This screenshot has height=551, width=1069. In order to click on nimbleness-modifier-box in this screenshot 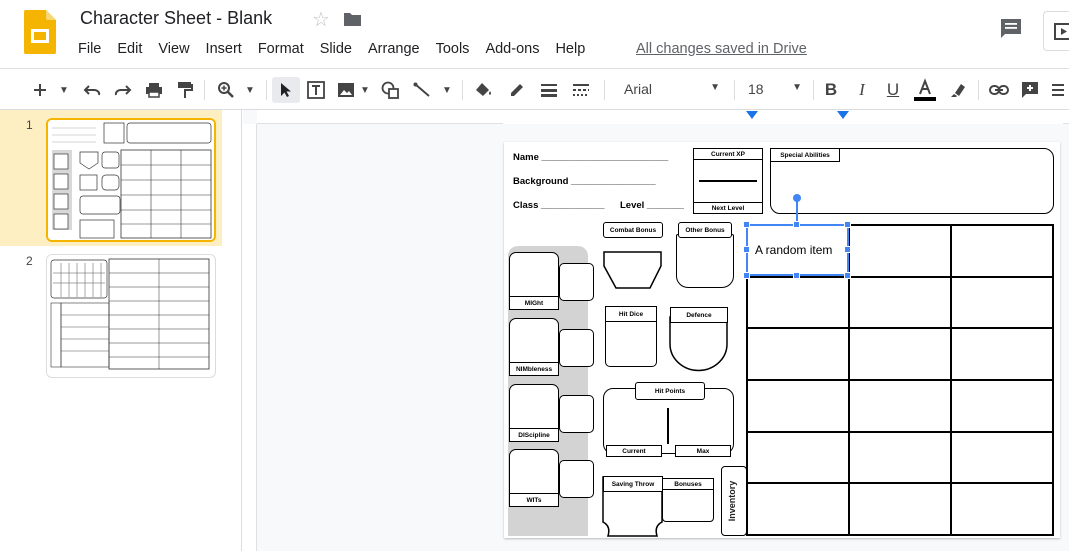, I will do `click(576, 348)`.